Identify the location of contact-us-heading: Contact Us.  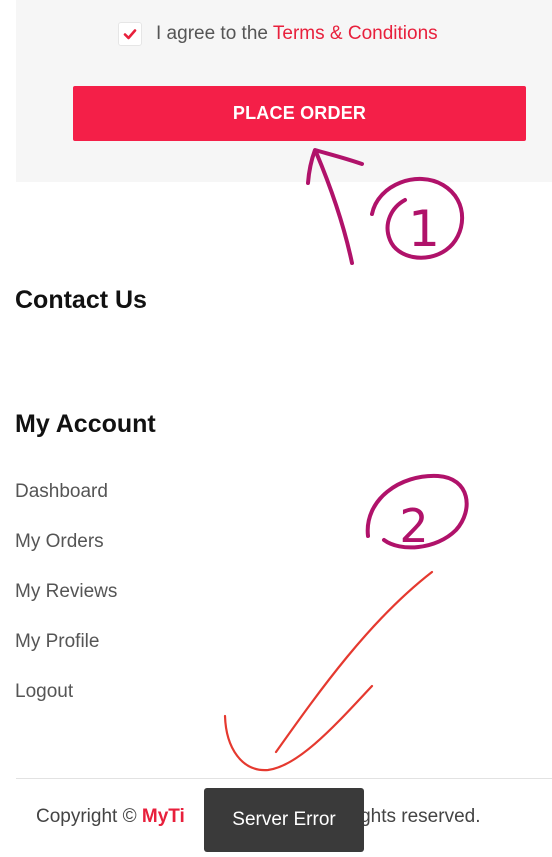
(81, 300).